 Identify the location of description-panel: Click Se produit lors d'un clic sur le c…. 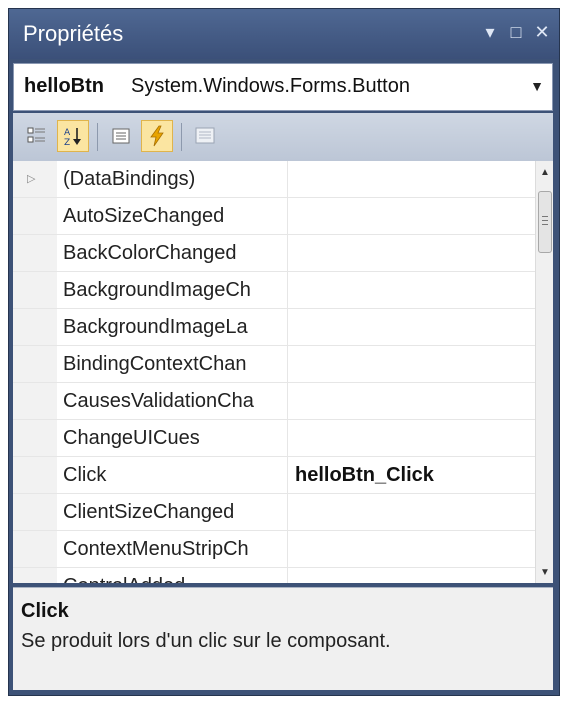
(283, 638).